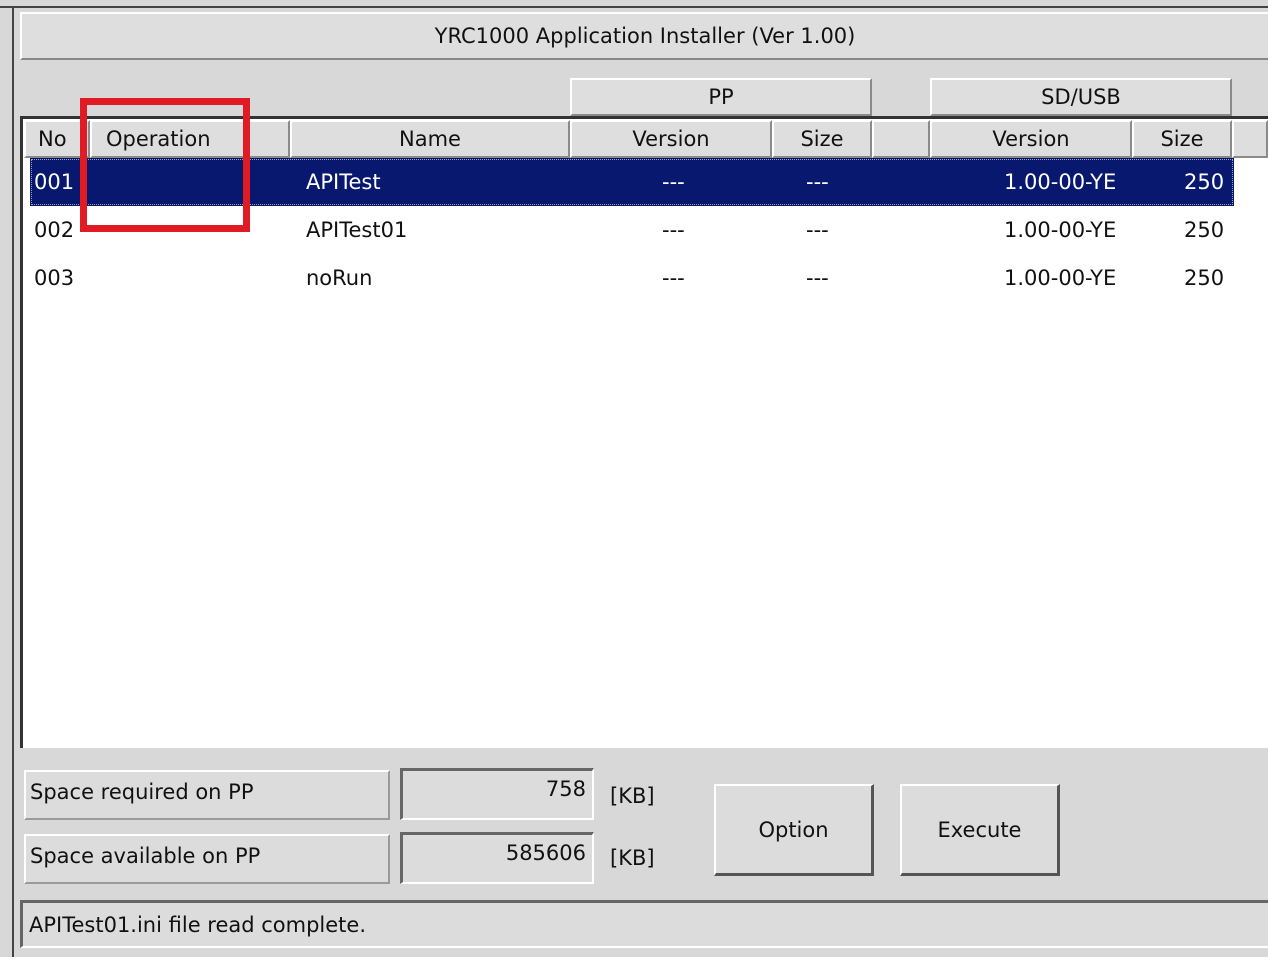 This screenshot has width=1268, height=957. Describe the element at coordinates (644, 36) in the screenshot. I see `window-title: YRC1000 Application Installer (Ver 1.00)` at that location.